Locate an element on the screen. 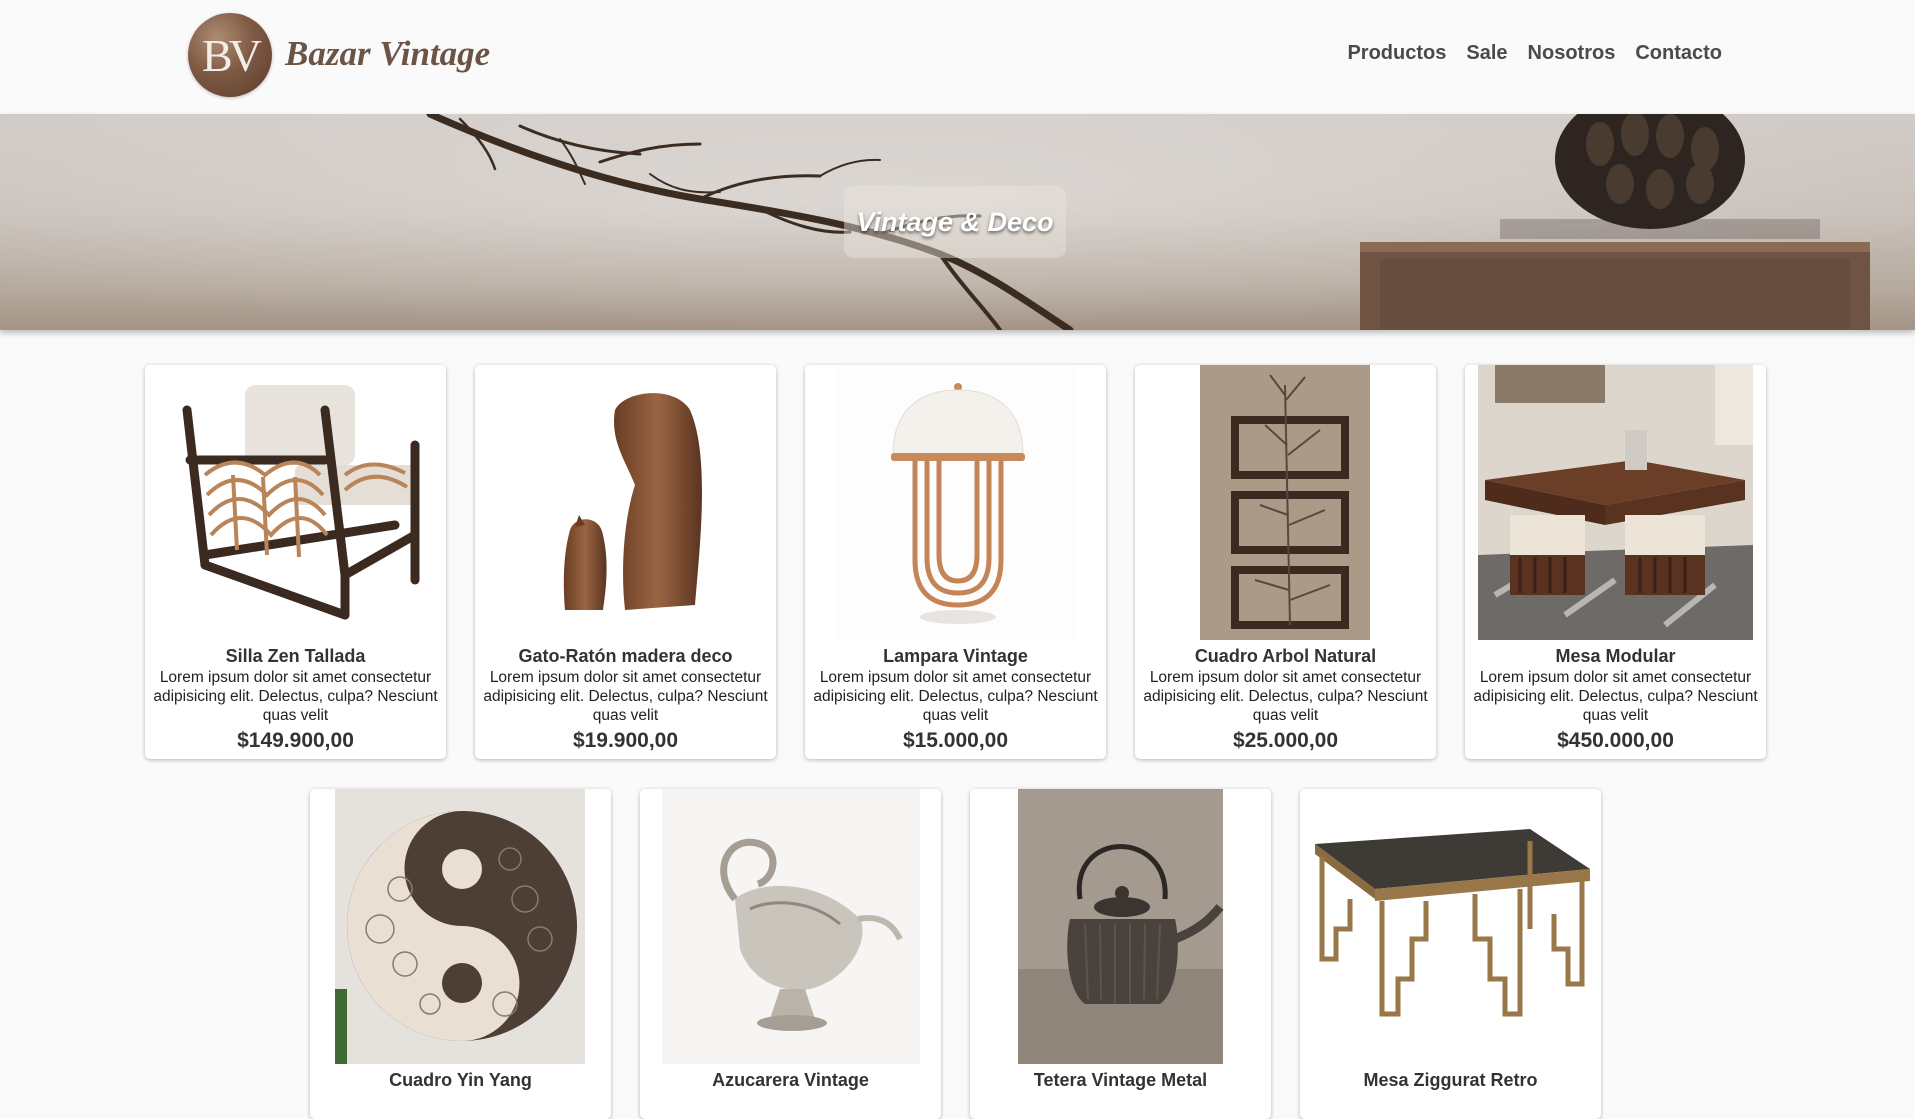 This screenshot has height=1119, width=1915. nav-contacto: Contacto is located at coordinates (1678, 53).